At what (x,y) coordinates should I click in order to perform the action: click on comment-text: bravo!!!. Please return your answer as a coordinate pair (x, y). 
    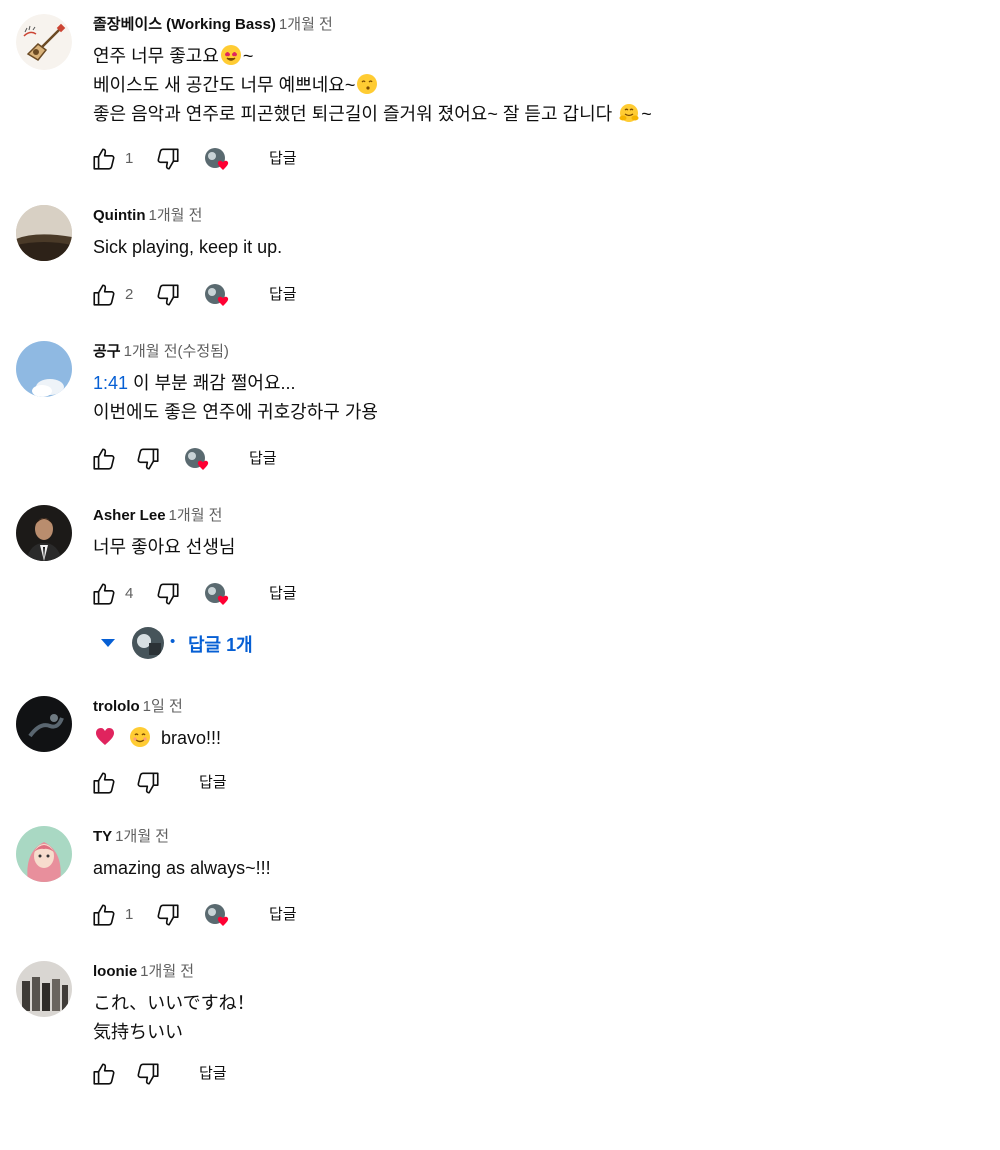
    Looking at the image, I should click on (157, 738).